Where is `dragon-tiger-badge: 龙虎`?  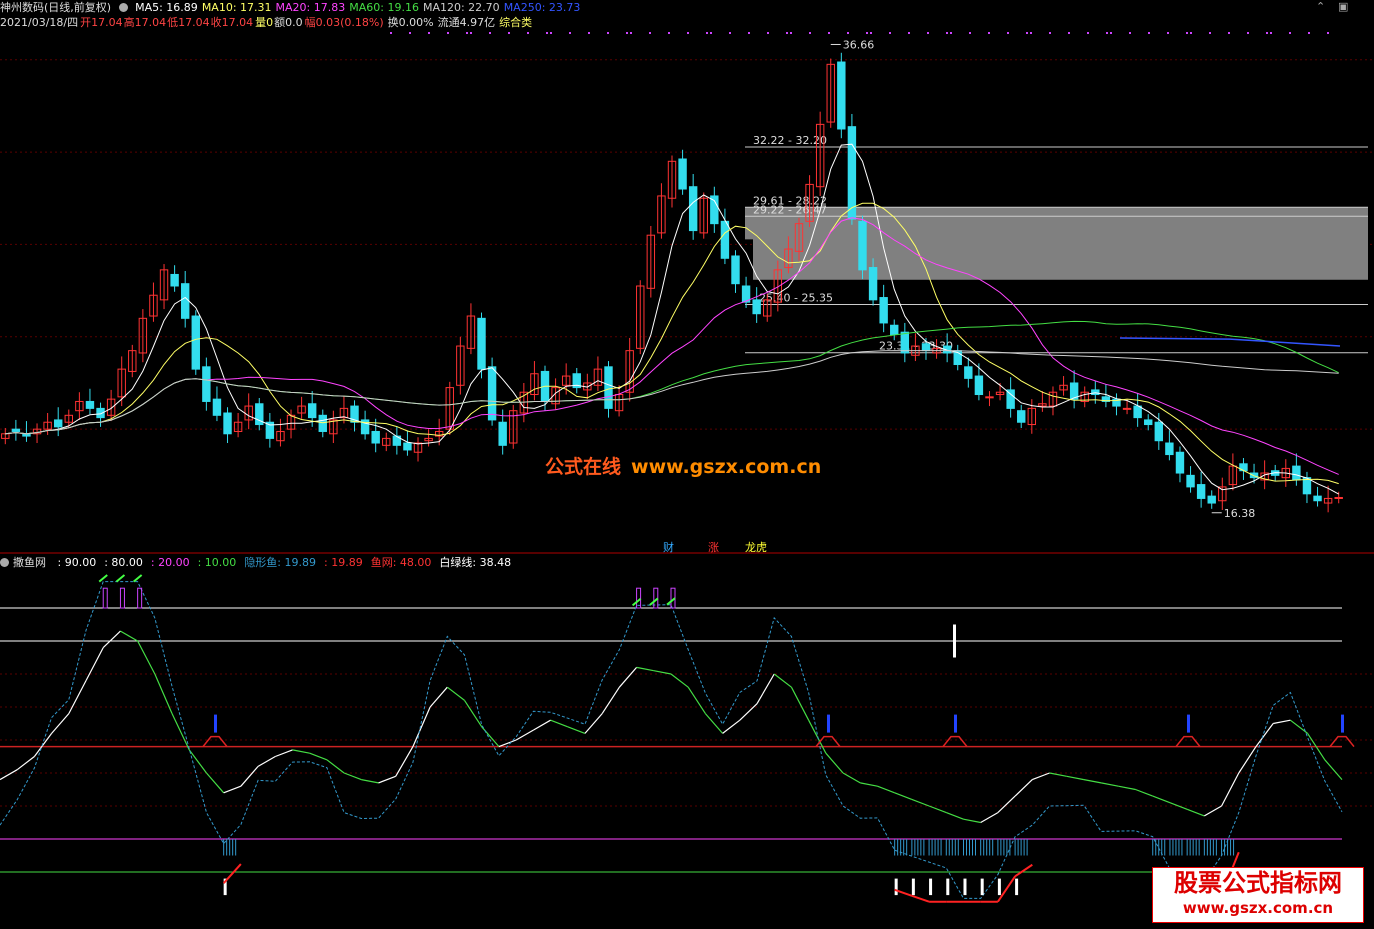
dragon-tiger-badge: 龙虎 is located at coordinates (756, 547).